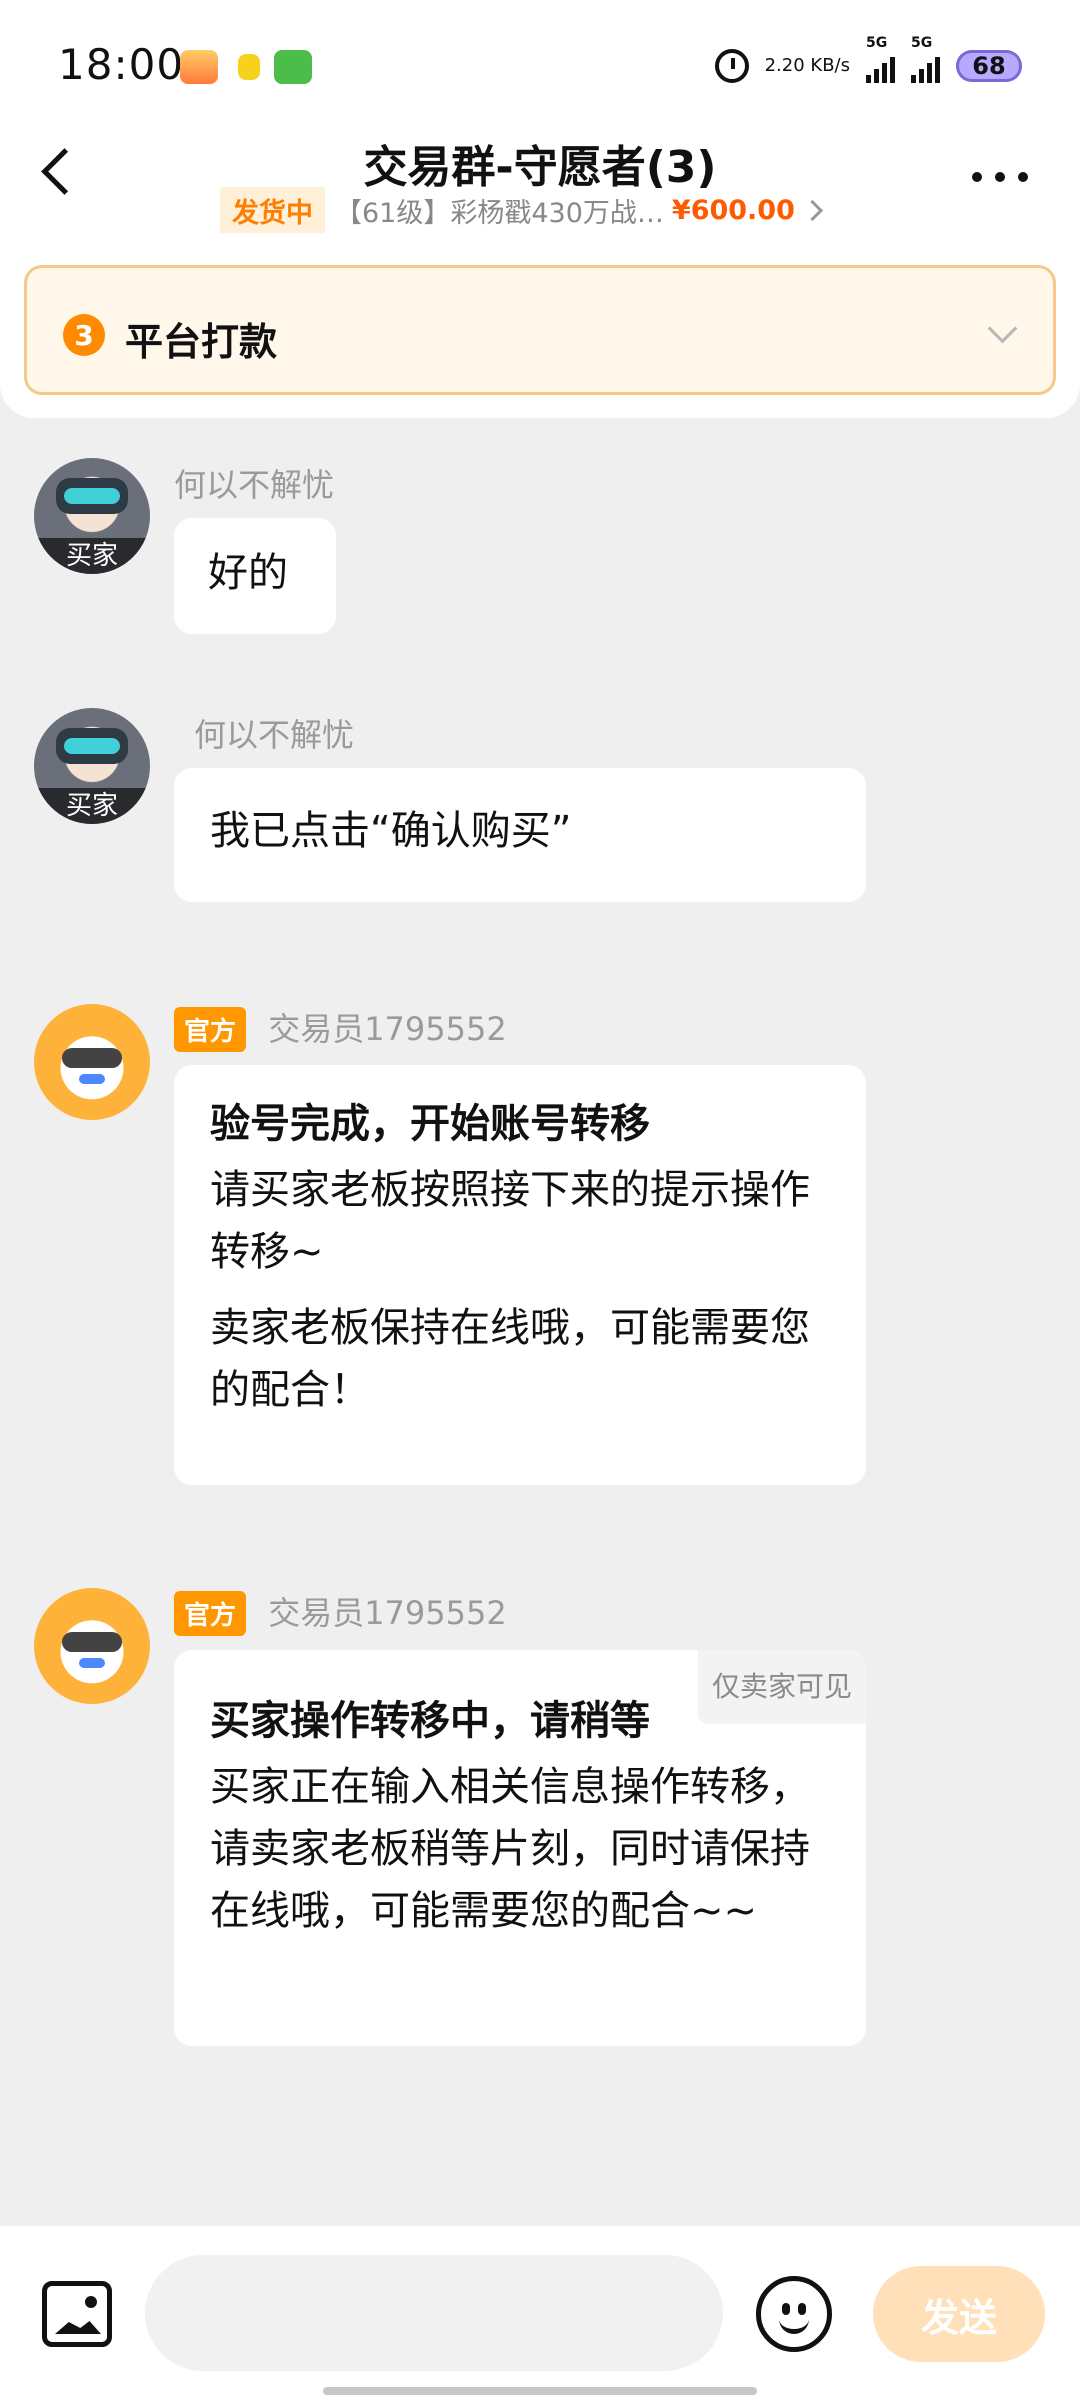 The image size is (1080, 2400). I want to click on image-icon, so click(77, 2314).